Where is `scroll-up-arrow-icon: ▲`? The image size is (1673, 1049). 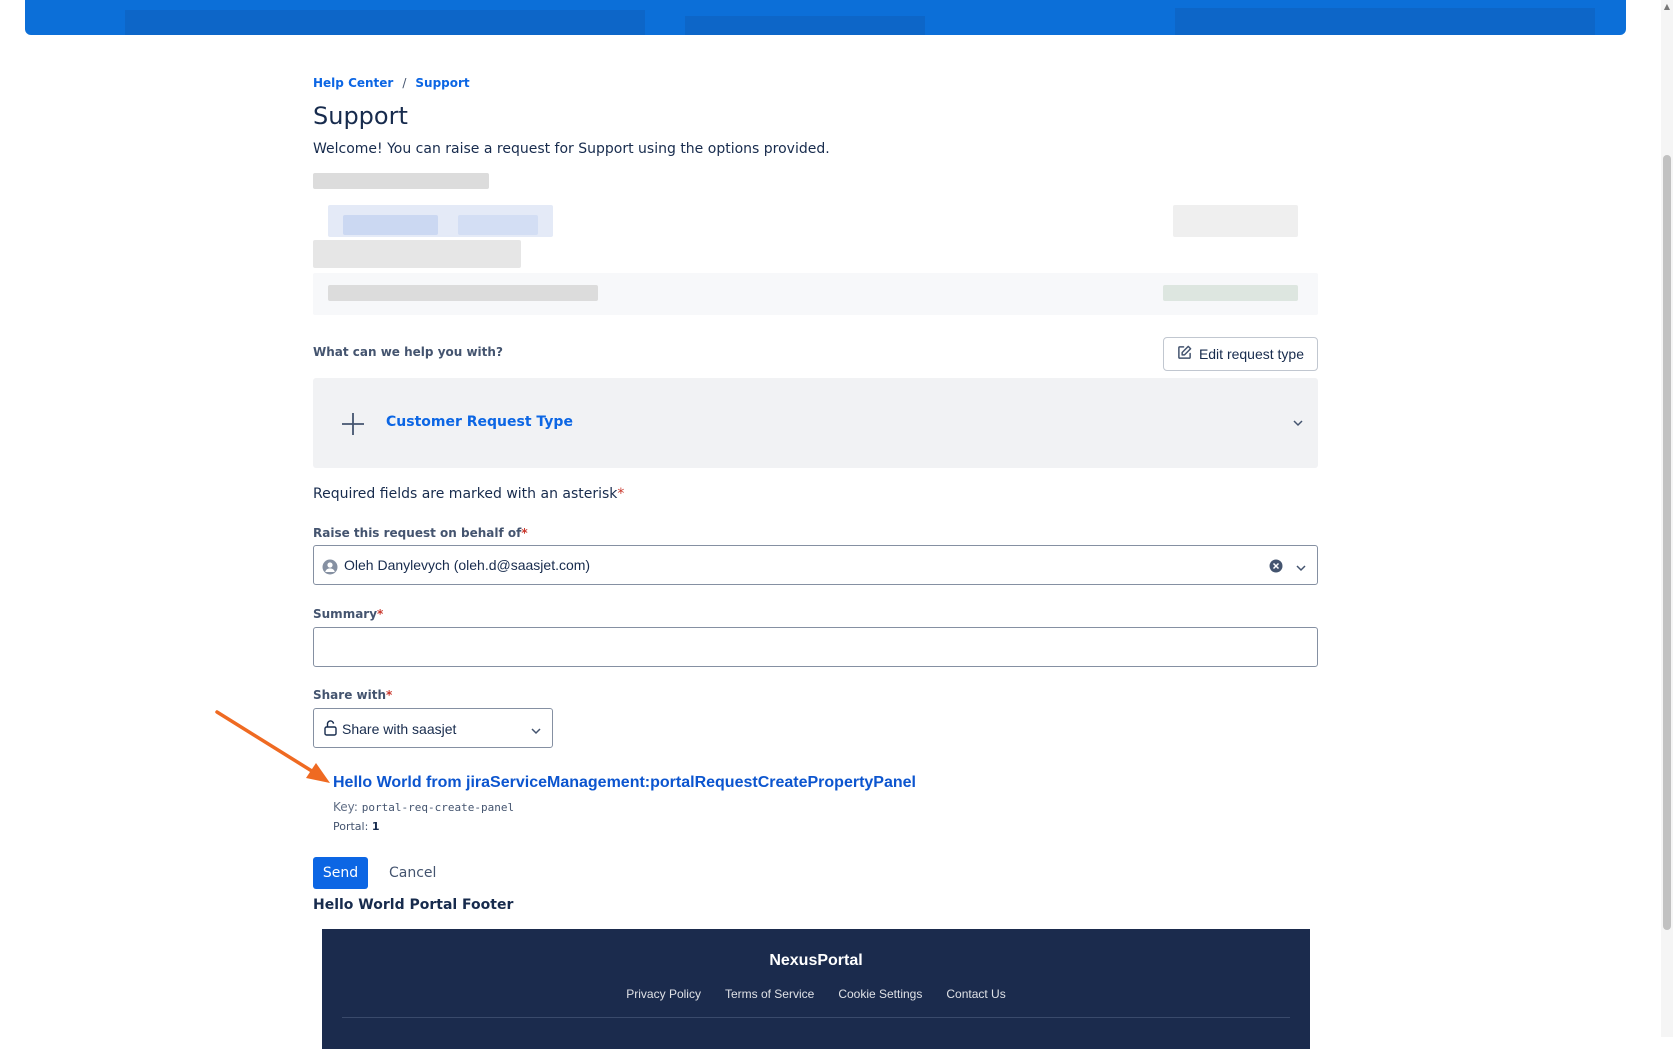
scroll-up-arrow-icon: ▲ is located at coordinates (1667, 6).